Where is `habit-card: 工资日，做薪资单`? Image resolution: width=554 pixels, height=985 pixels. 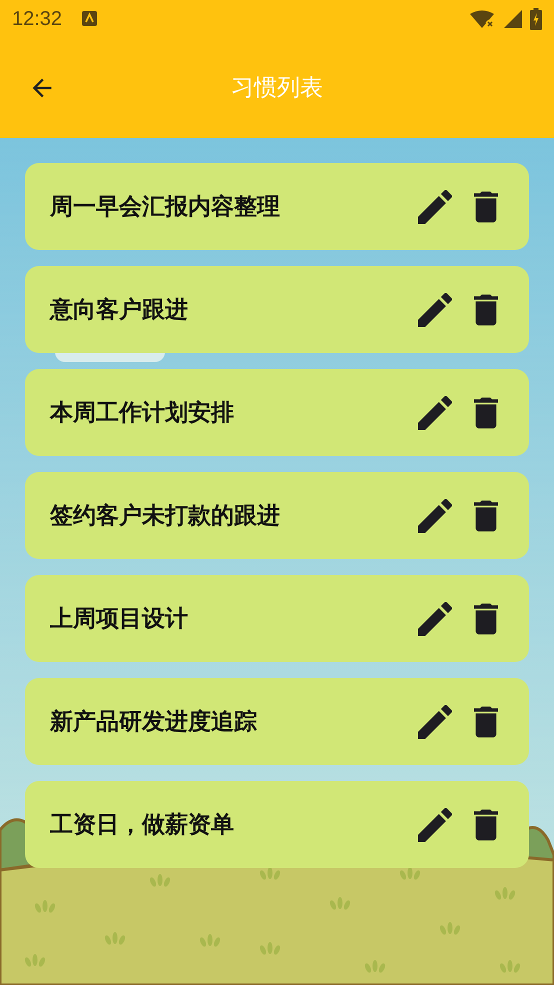 habit-card: 工资日，做薪资单 is located at coordinates (277, 824).